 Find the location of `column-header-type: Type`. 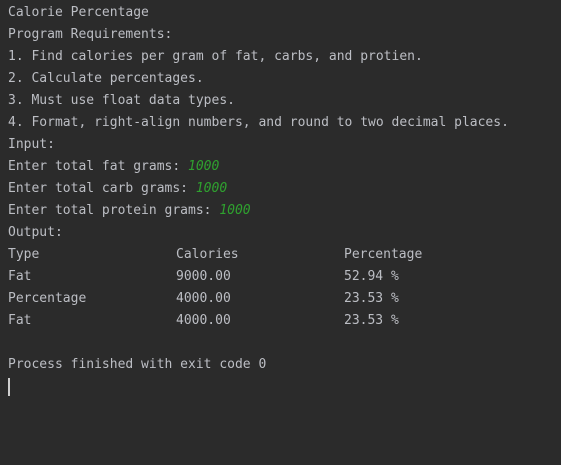

column-header-type: Type is located at coordinates (24, 254).